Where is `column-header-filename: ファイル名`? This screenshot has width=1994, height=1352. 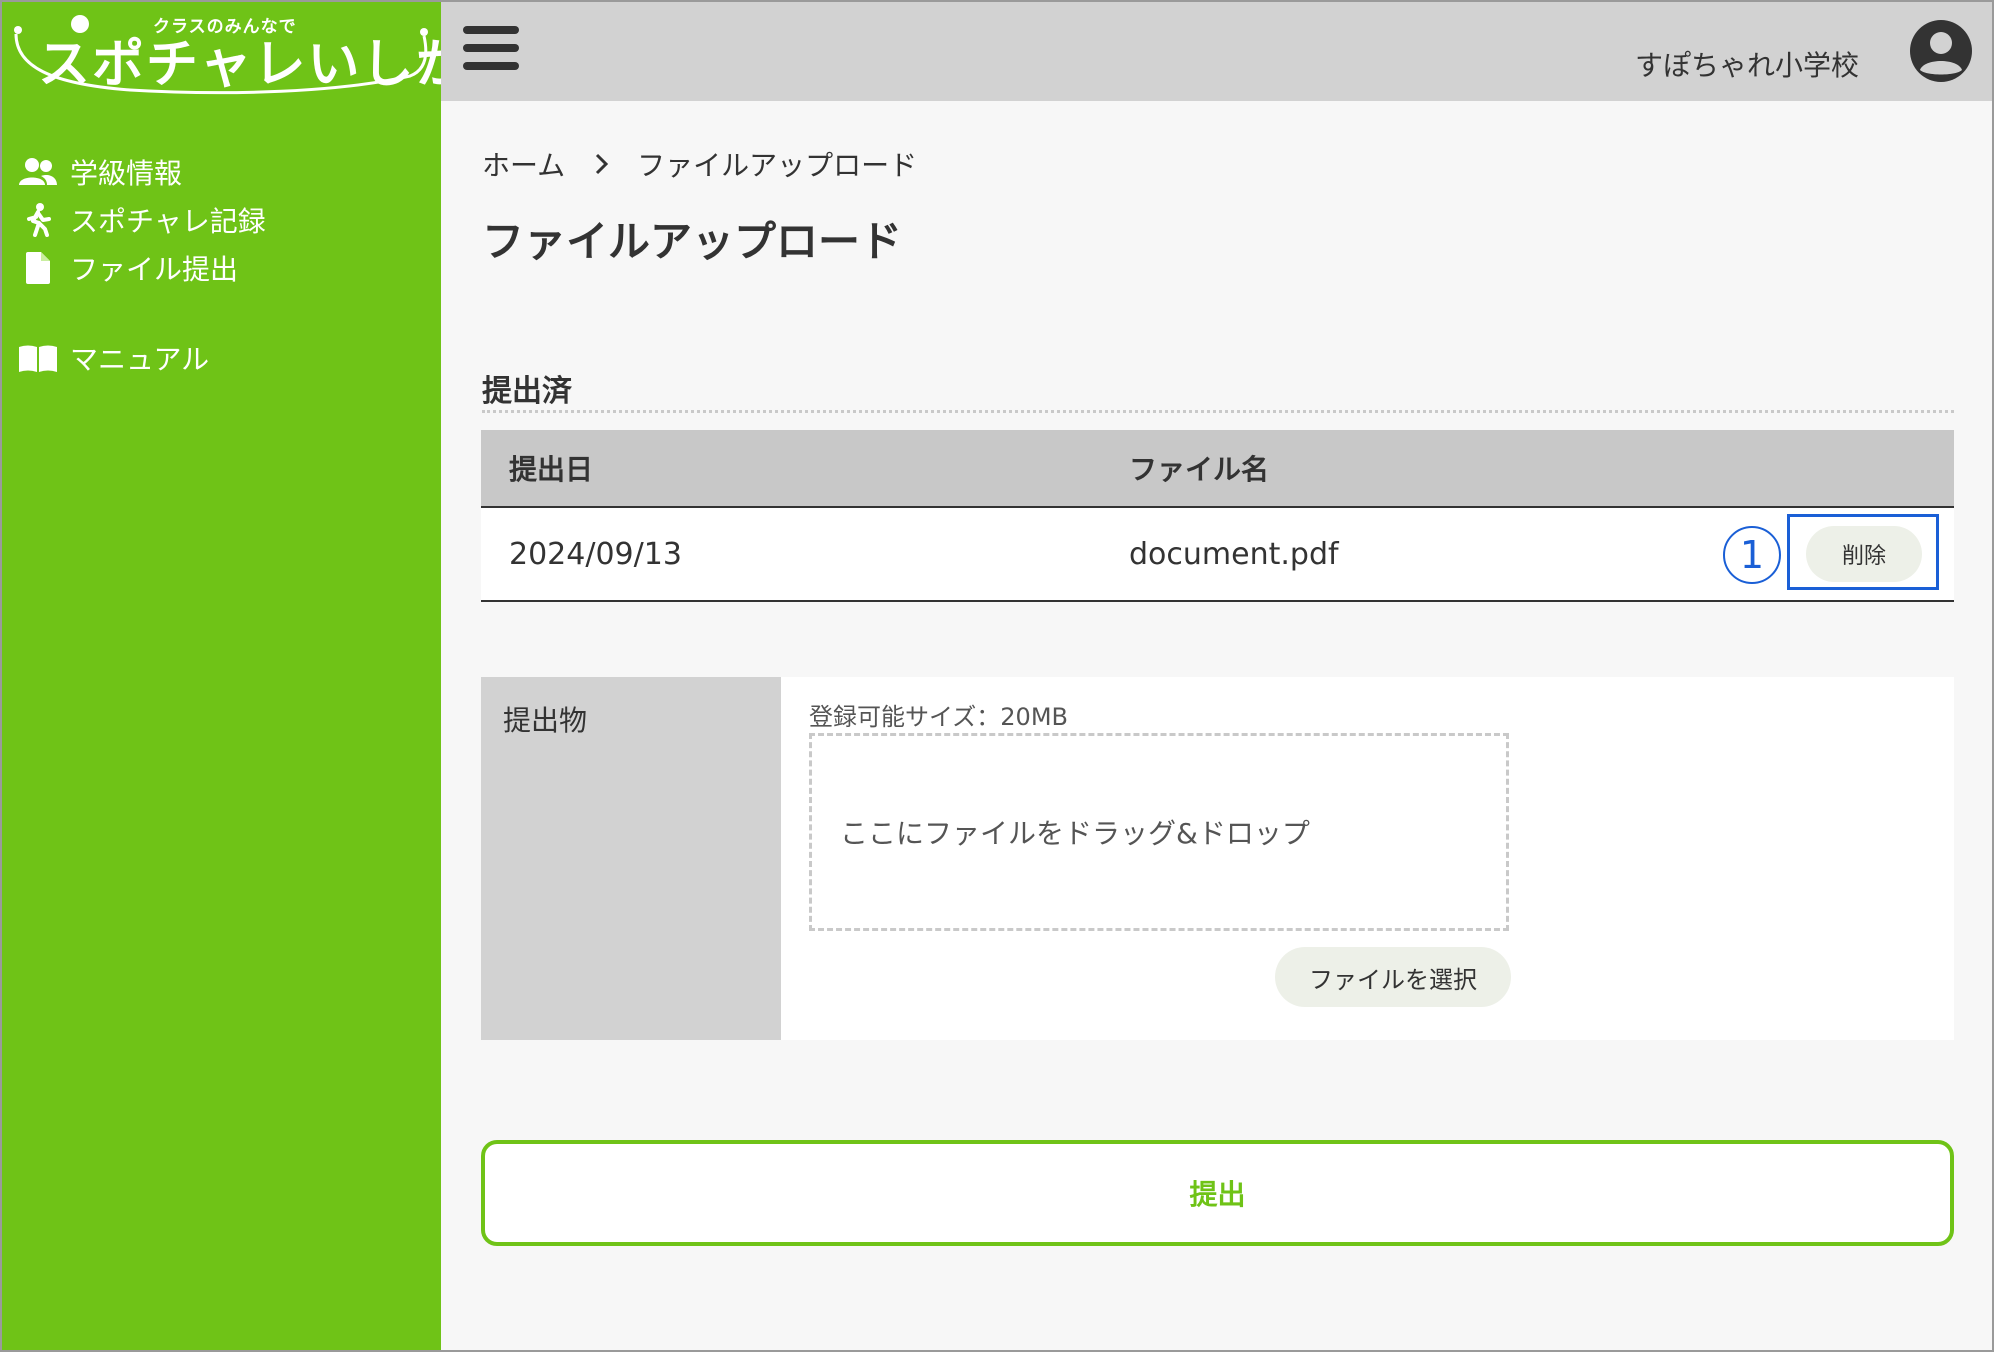 column-header-filename: ファイル名 is located at coordinates (1199, 469).